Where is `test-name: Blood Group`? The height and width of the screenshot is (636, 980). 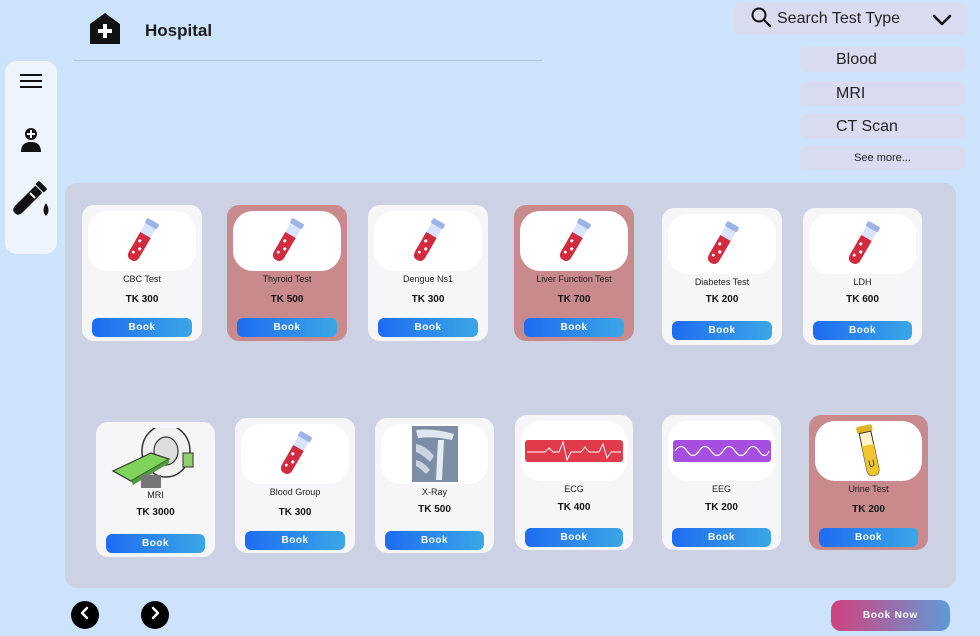 test-name: Blood Group is located at coordinates (295, 492).